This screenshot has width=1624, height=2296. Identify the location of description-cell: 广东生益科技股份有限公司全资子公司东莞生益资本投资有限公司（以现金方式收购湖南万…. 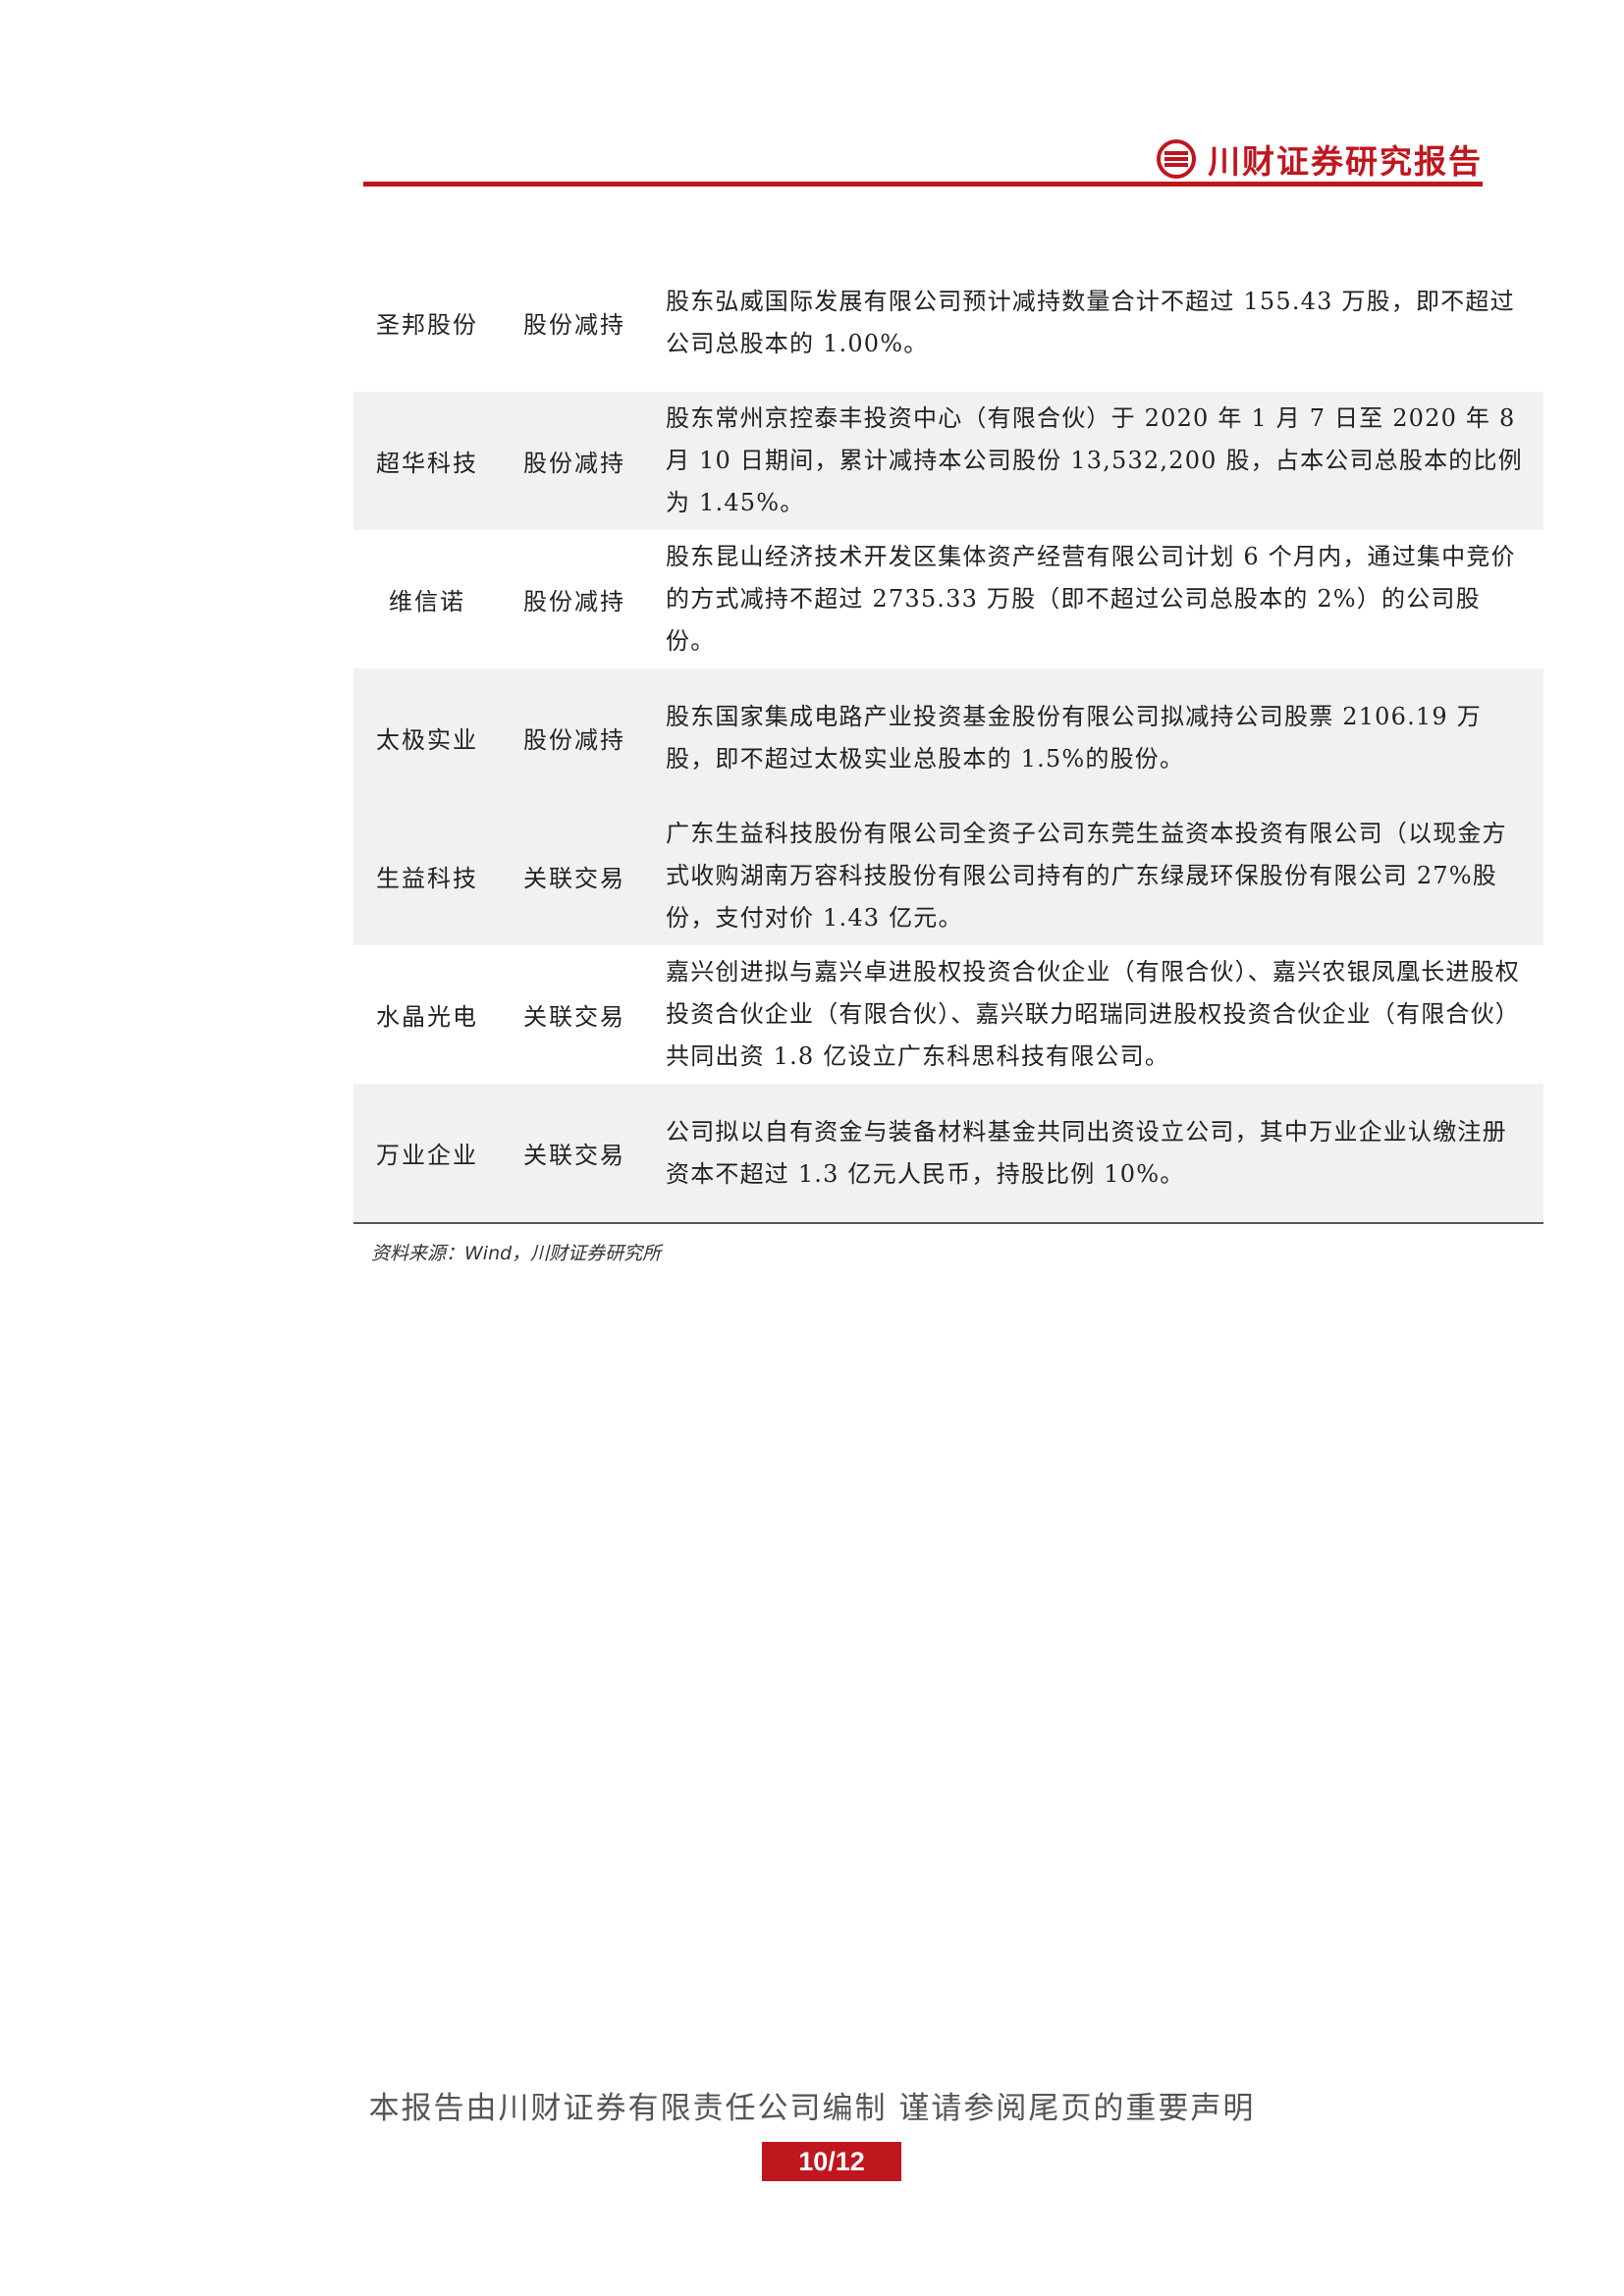
(1086, 876).